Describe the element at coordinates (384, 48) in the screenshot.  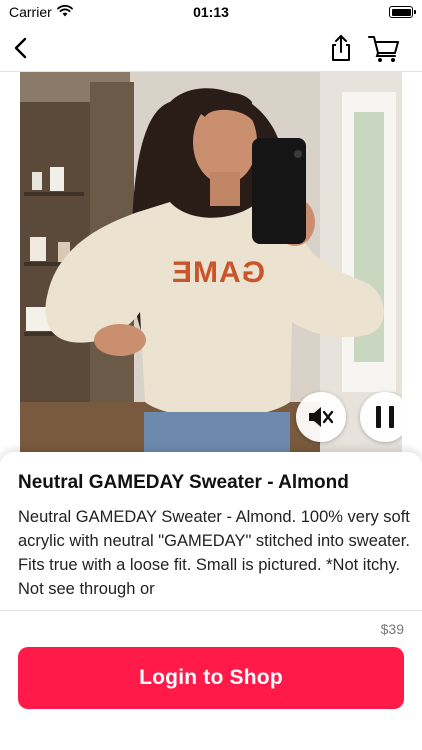
I see `cart-icon` at that location.